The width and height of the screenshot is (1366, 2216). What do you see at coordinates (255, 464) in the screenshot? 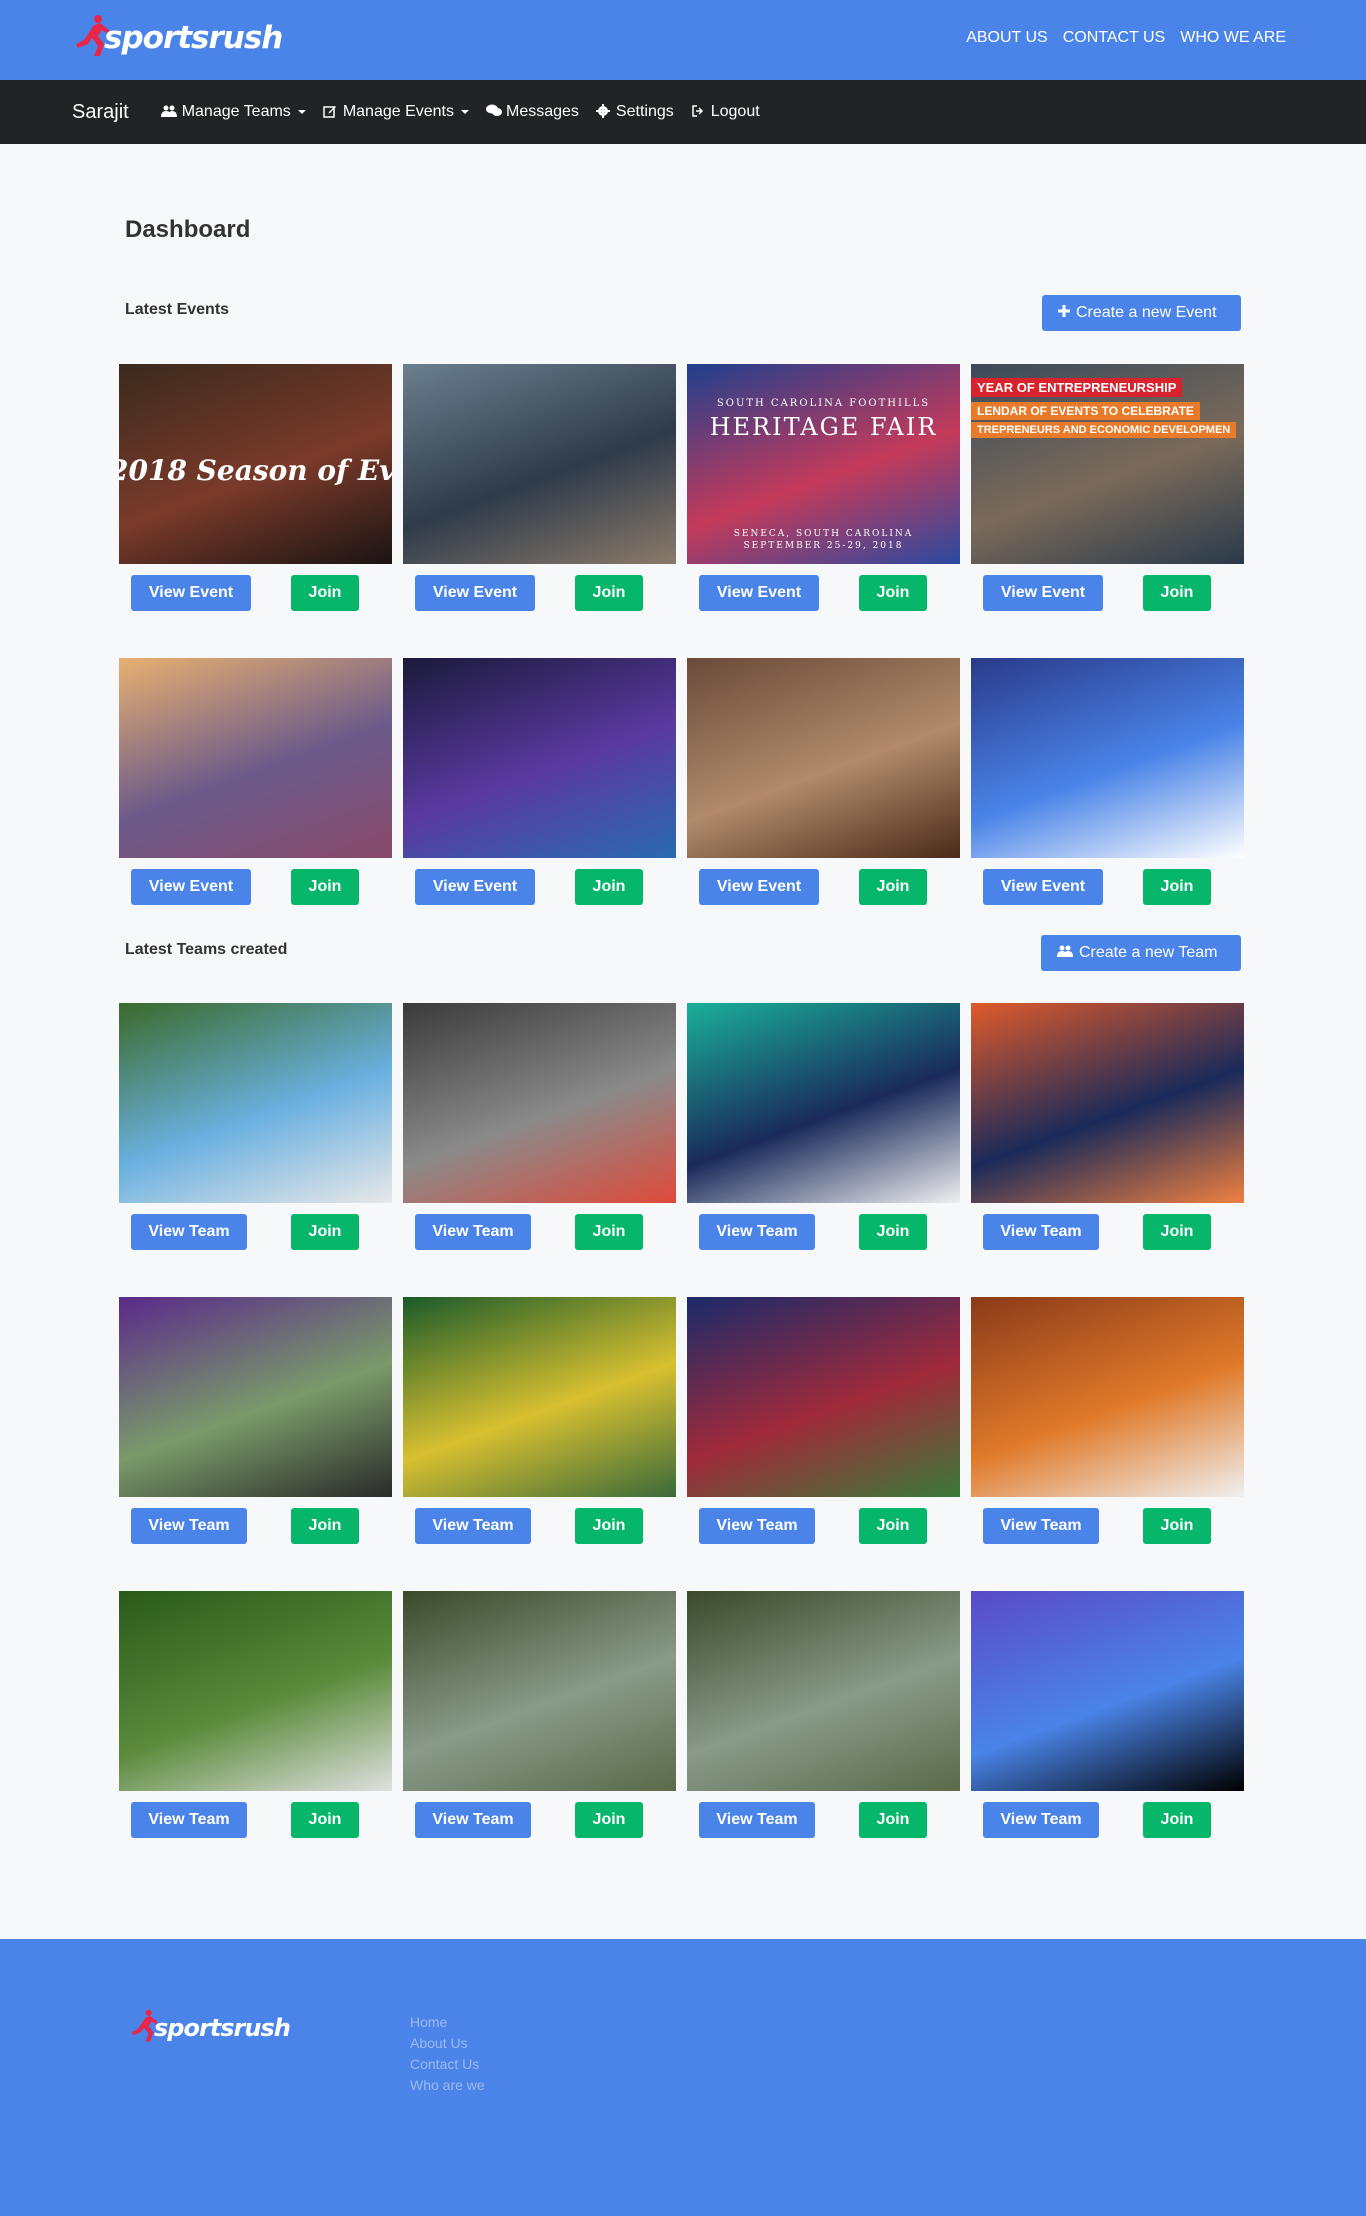
I see `event-image: 2018 Season of Events` at bounding box center [255, 464].